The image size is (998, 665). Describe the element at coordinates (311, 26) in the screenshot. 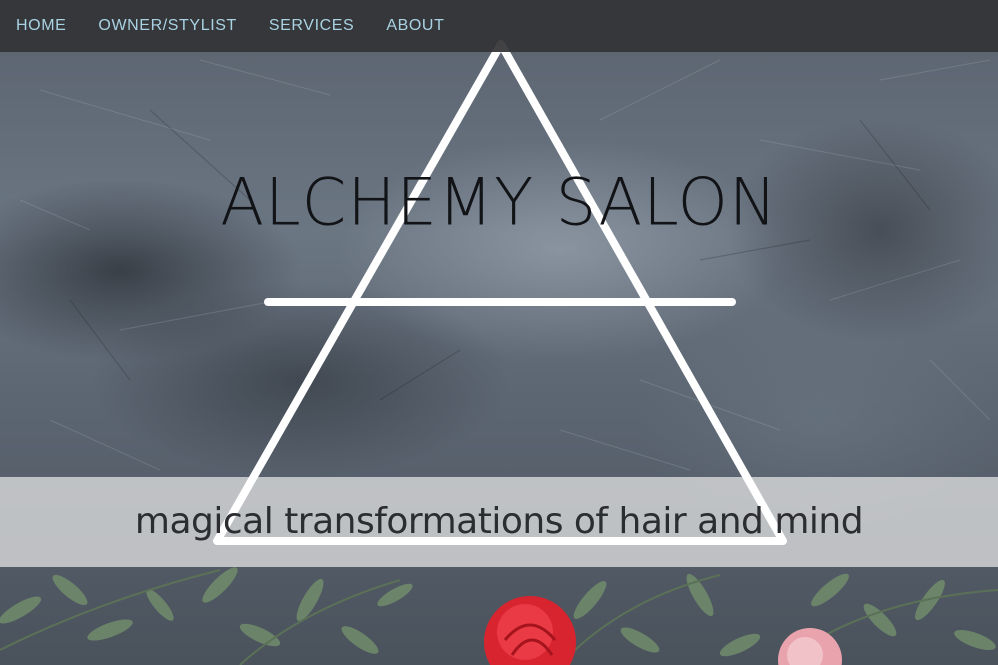

I see `nav-link-services: SERVICES` at that location.